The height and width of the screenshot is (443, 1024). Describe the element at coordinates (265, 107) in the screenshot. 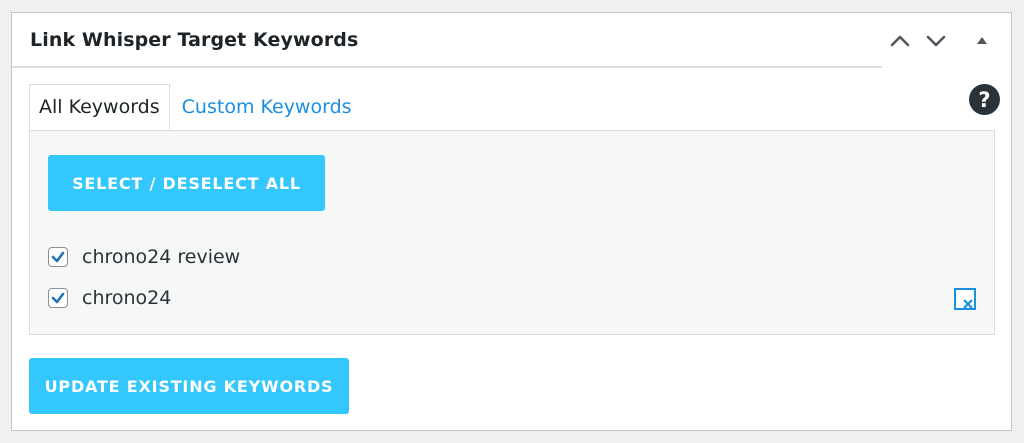

I see `tab-custom-keywords: Custom Keywords` at that location.